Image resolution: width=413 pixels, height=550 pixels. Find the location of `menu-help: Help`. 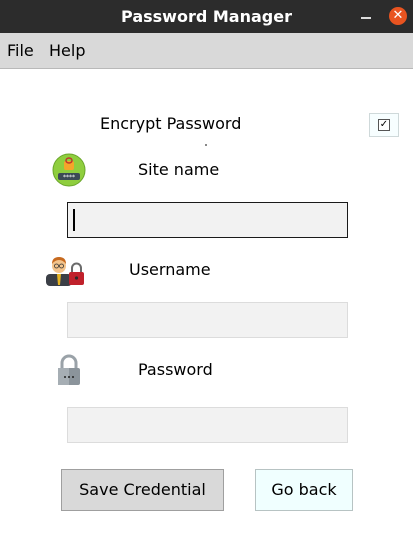

menu-help: Help is located at coordinates (67, 50).